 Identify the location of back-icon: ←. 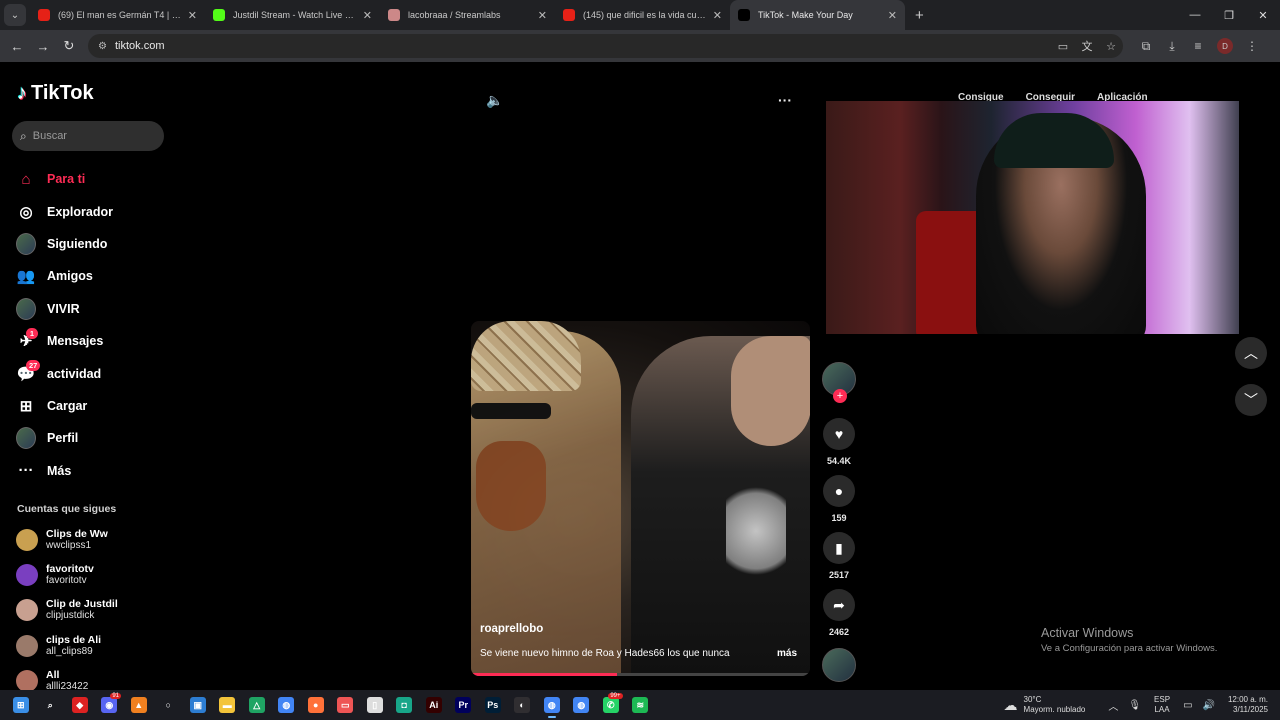
(17, 46).